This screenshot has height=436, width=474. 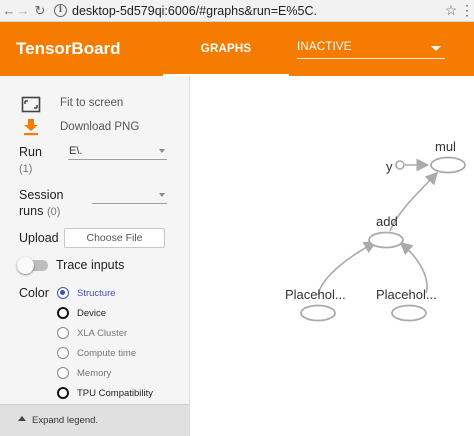 I want to click on radio-xla-cluster-label: XLA Cluster, so click(x=102, y=333).